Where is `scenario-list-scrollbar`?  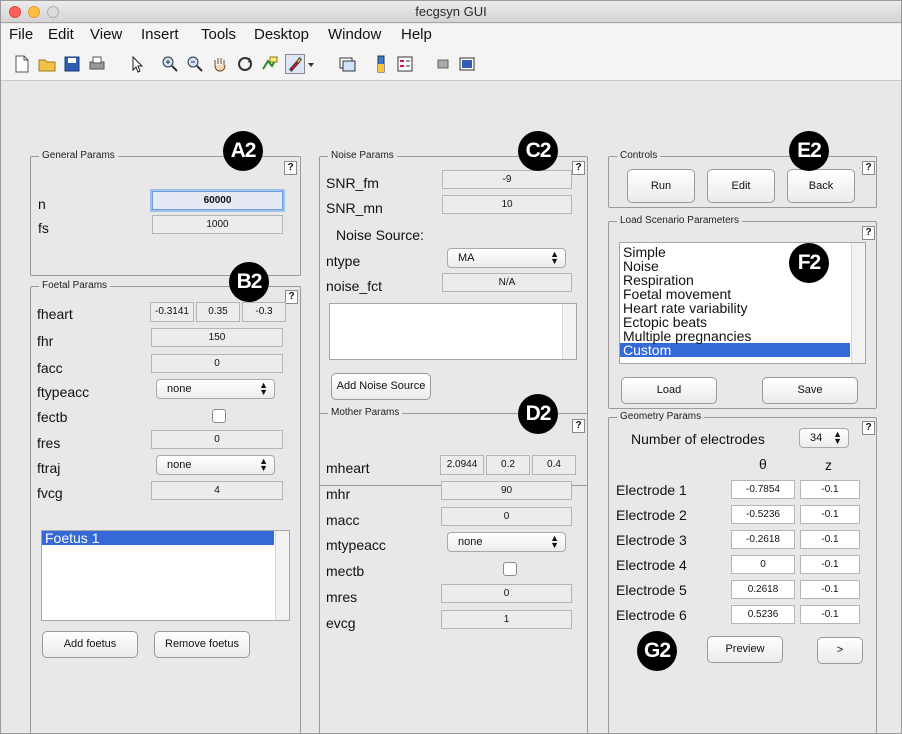 scenario-list-scrollbar is located at coordinates (858, 303).